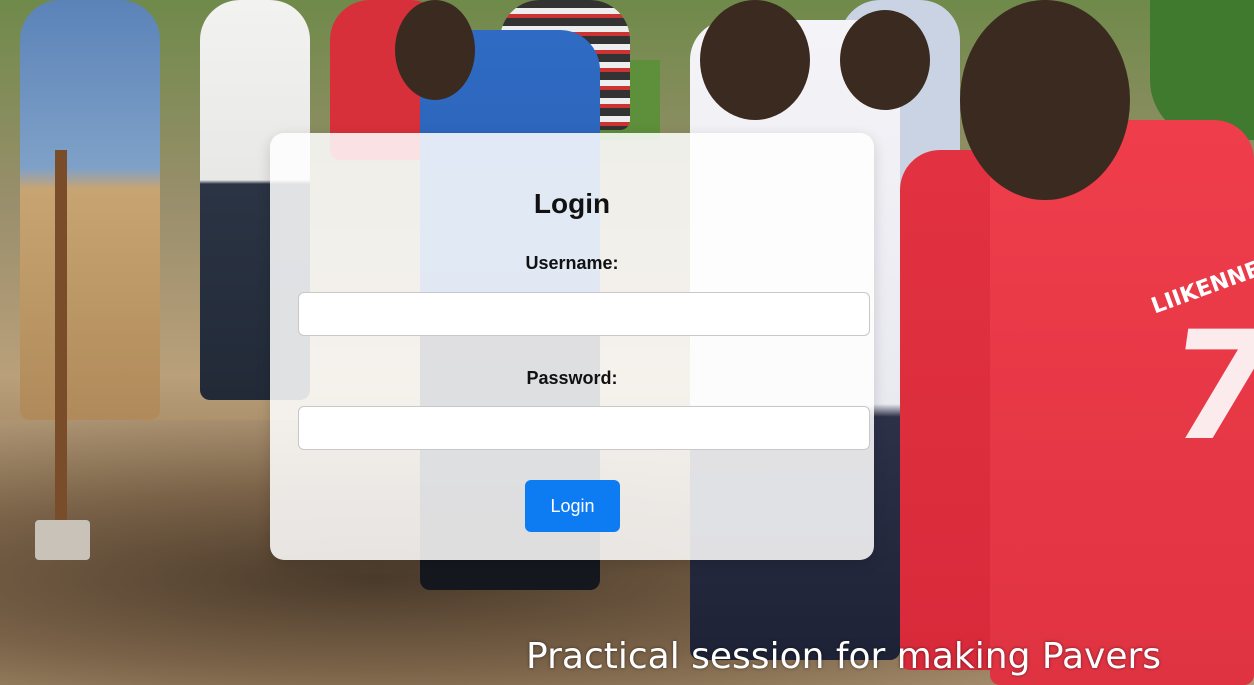 This screenshot has height=685, width=1254. What do you see at coordinates (572, 203) in the screenshot?
I see `login-title: Login` at bounding box center [572, 203].